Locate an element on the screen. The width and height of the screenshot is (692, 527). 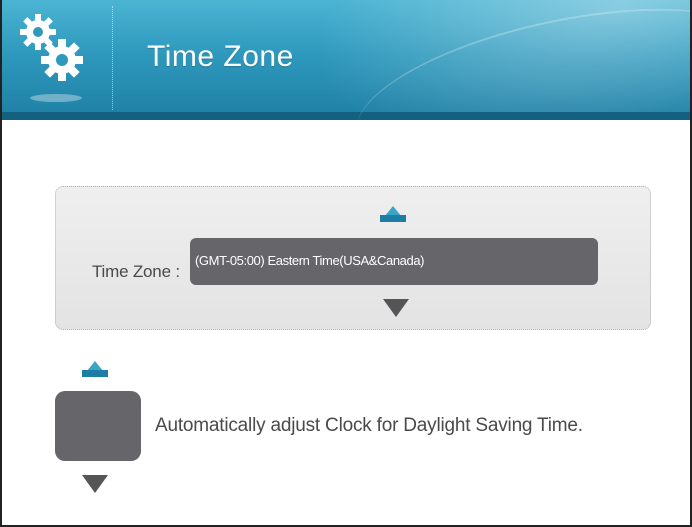
dst-toggle is located at coordinates (98, 426).